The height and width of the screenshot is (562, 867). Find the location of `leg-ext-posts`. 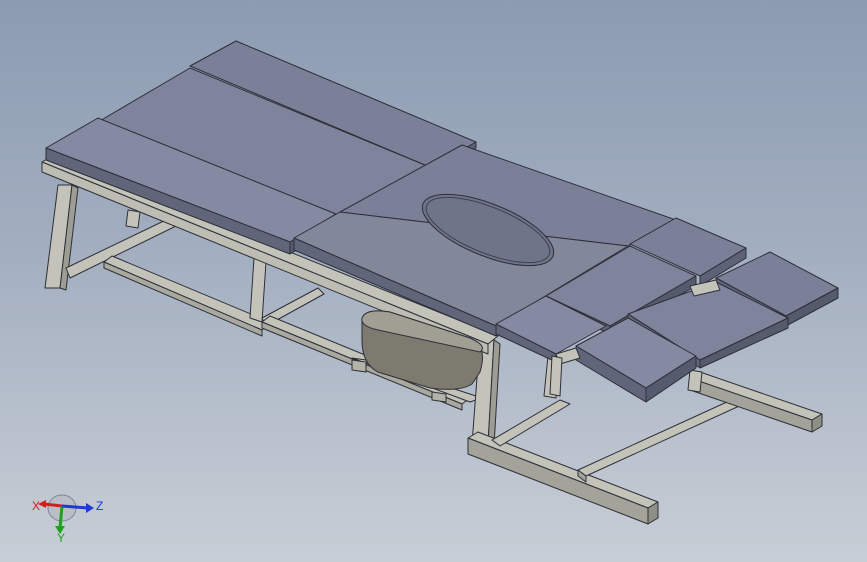

leg-ext-posts is located at coordinates (556, 376).